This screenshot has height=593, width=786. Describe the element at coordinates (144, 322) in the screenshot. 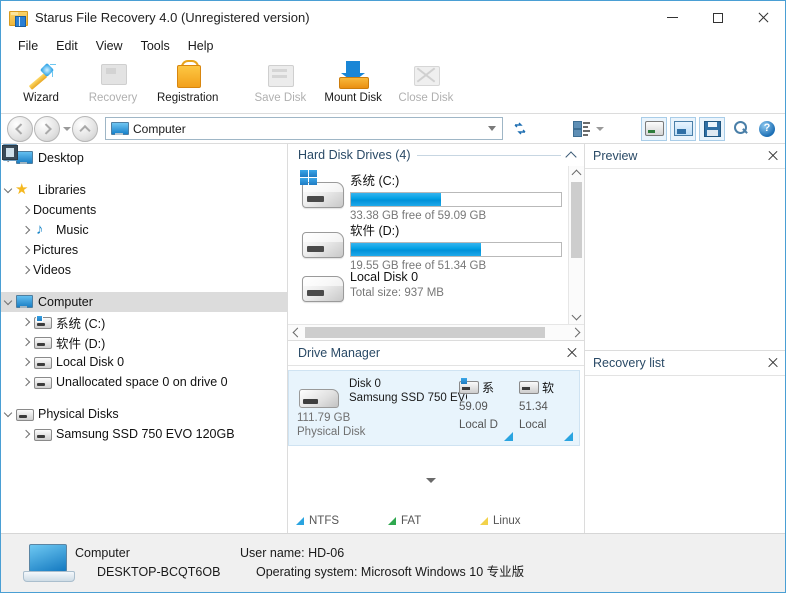

I see `tree-item-drive-c: 系统 (C:)` at that location.